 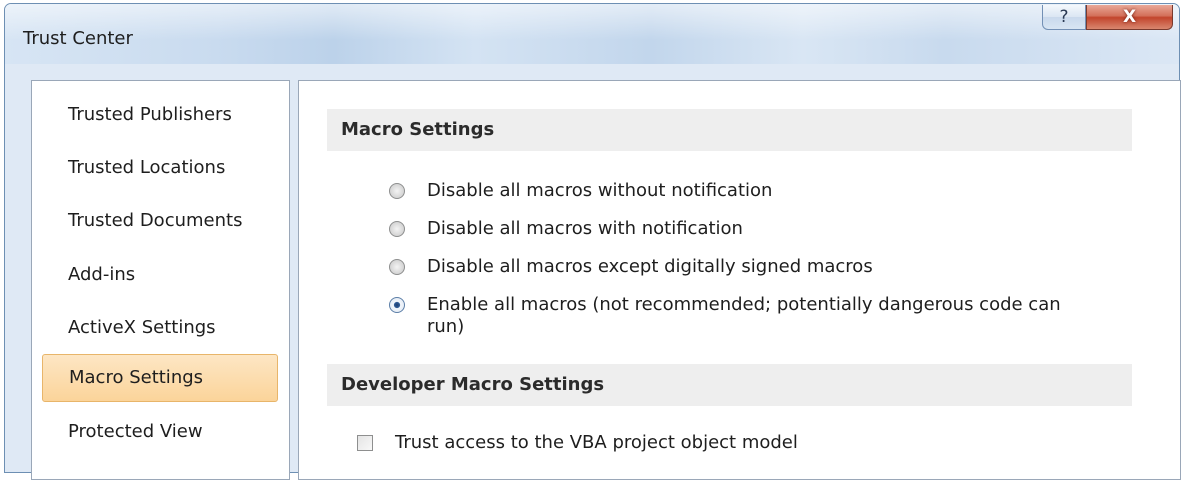 What do you see at coordinates (160, 328) in the screenshot?
I see `nav-item-activex-settings: ActiveX Settings` at bounding box center [160, 328].